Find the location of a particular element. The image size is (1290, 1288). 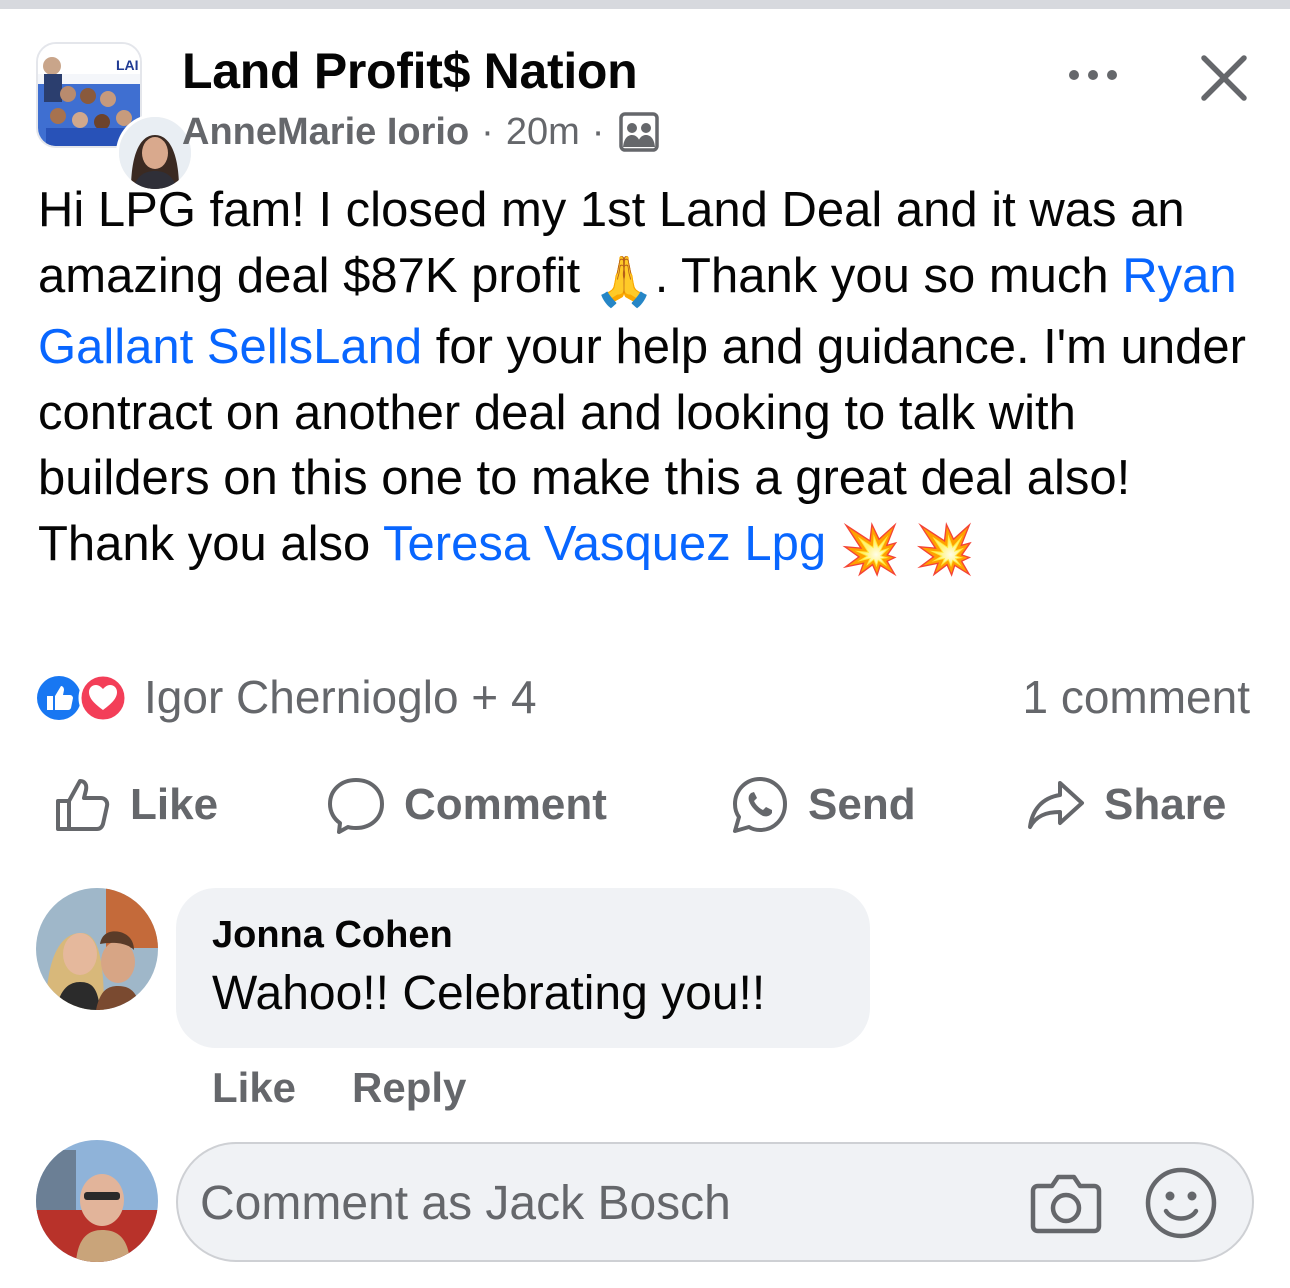

love-reaction-icon is located at coordinates (103, 698).